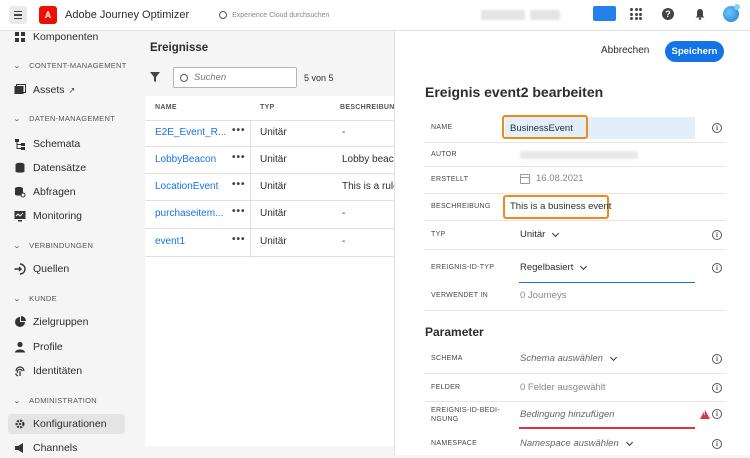 The width and height of the screenshot is (750, 458). I want to click on profile-icon, so click(20, 347).